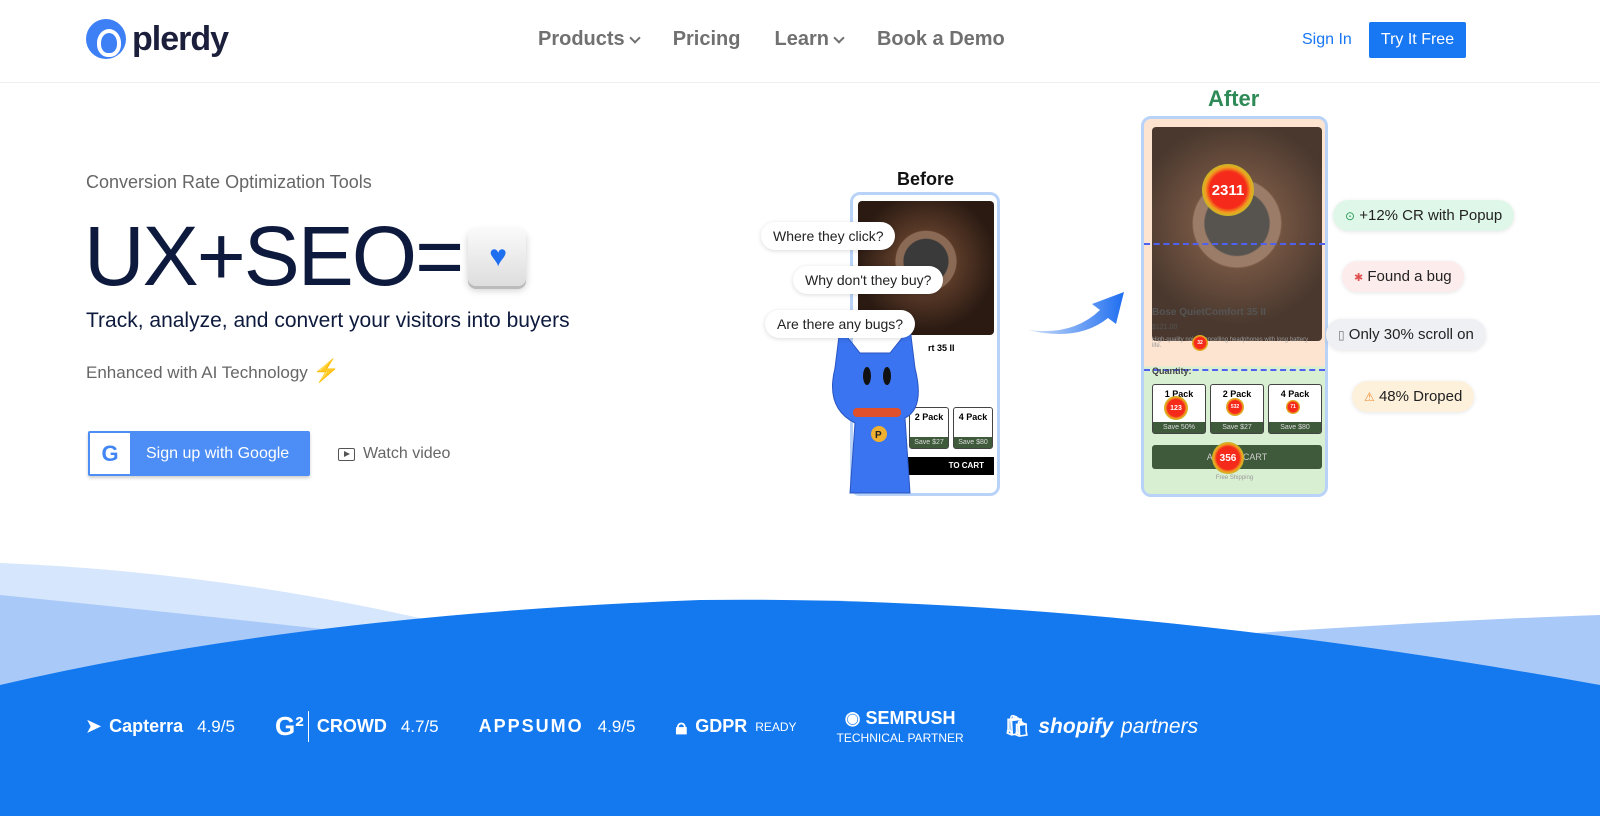  I want to click on nav-label: Learn, so click(801, 39).